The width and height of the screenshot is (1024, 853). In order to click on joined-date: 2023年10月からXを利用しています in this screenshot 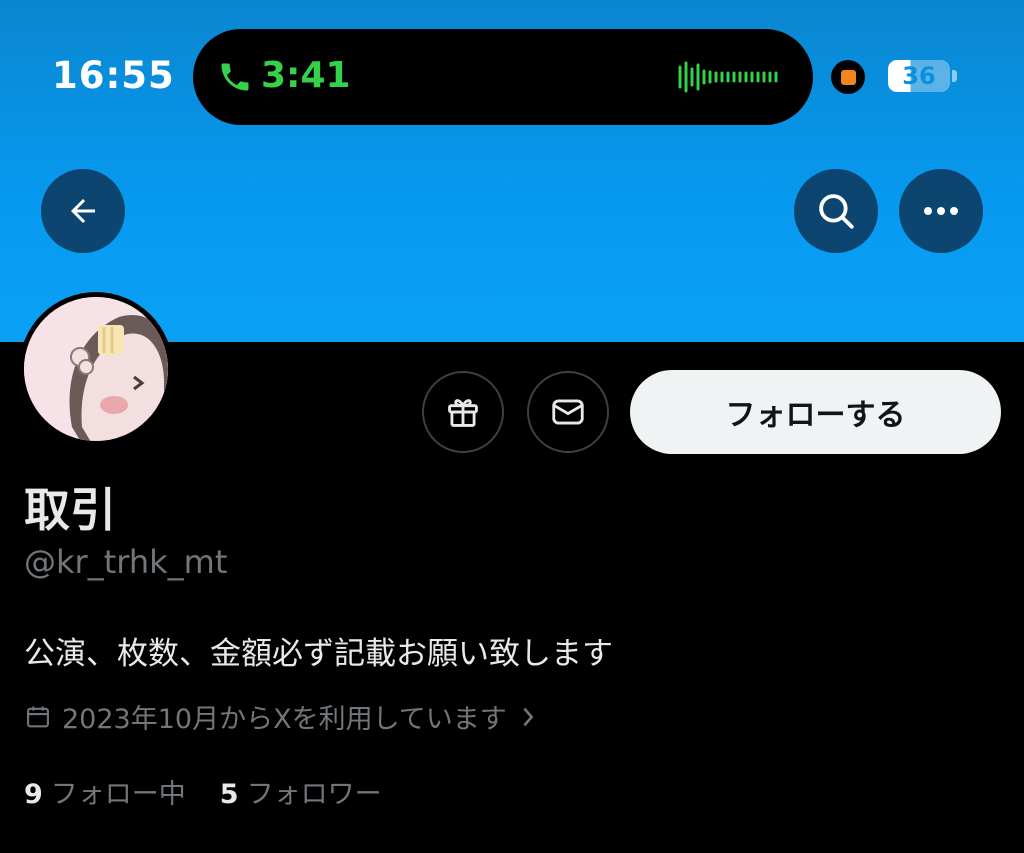, I will do `click(285, 716)`.